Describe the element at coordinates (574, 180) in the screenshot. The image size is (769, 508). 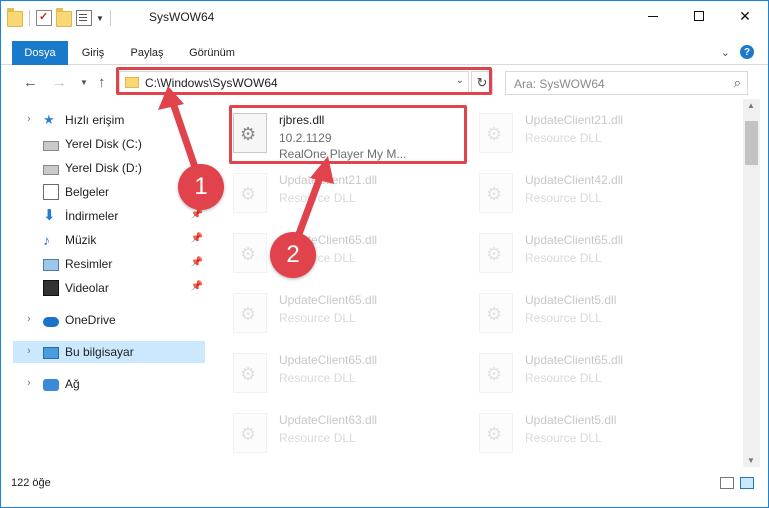
I see `file-name: UpdateClient42.dll` at that location.